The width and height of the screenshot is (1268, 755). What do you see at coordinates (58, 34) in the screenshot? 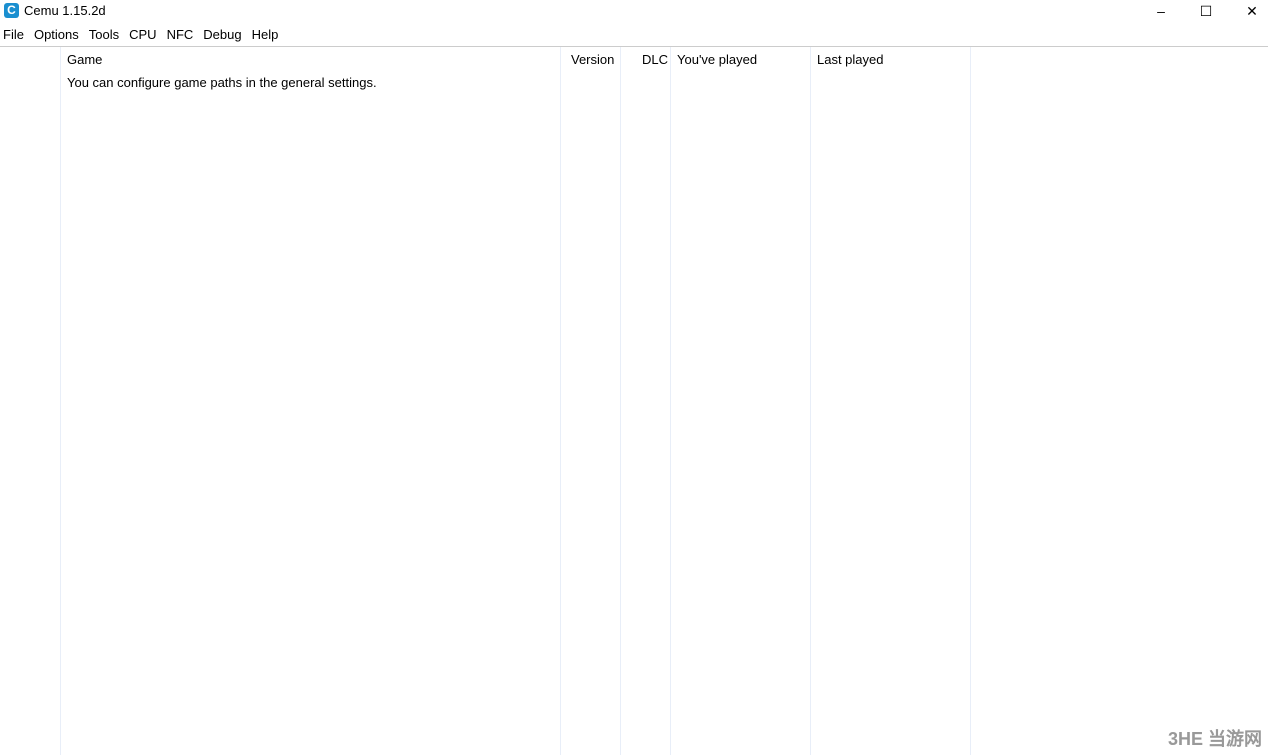
I see `menu-options: Options` at bounding box center [58, 34].